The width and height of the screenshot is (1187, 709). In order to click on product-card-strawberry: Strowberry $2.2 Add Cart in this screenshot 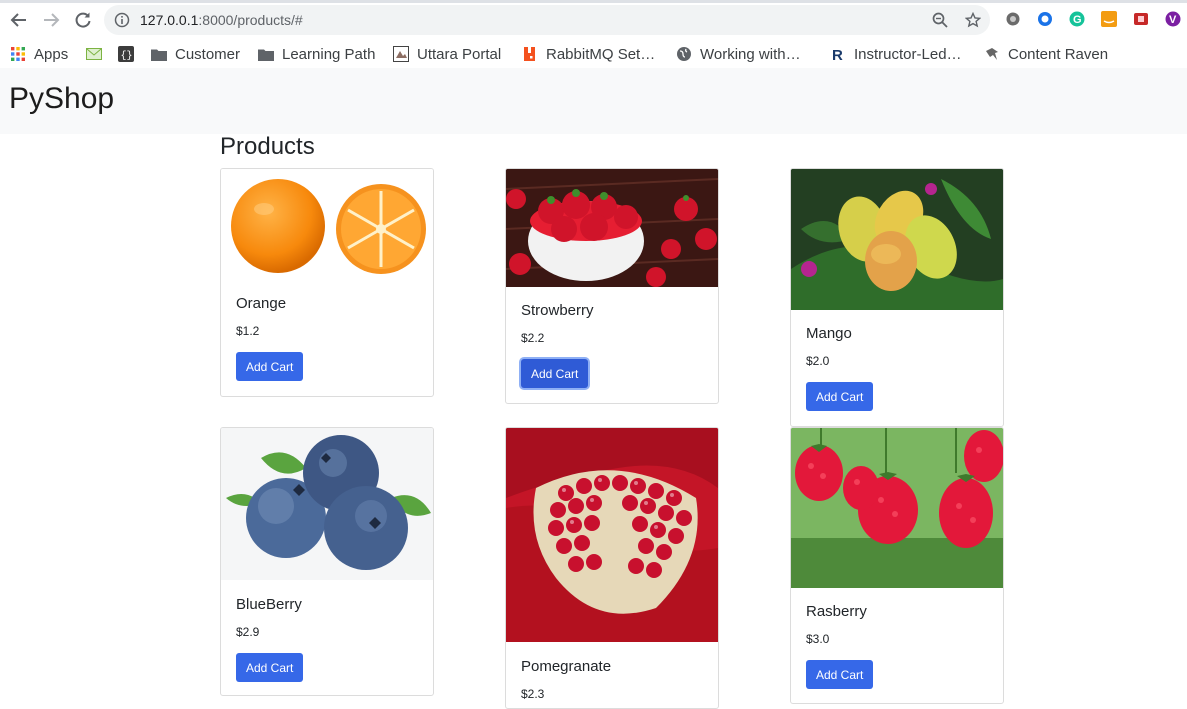, I will do `click(612, 286)`.